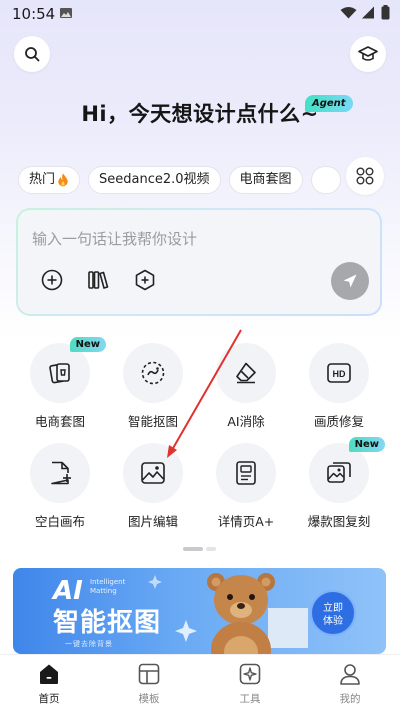  I want to click on detail-page-icon, so click(246, 473).